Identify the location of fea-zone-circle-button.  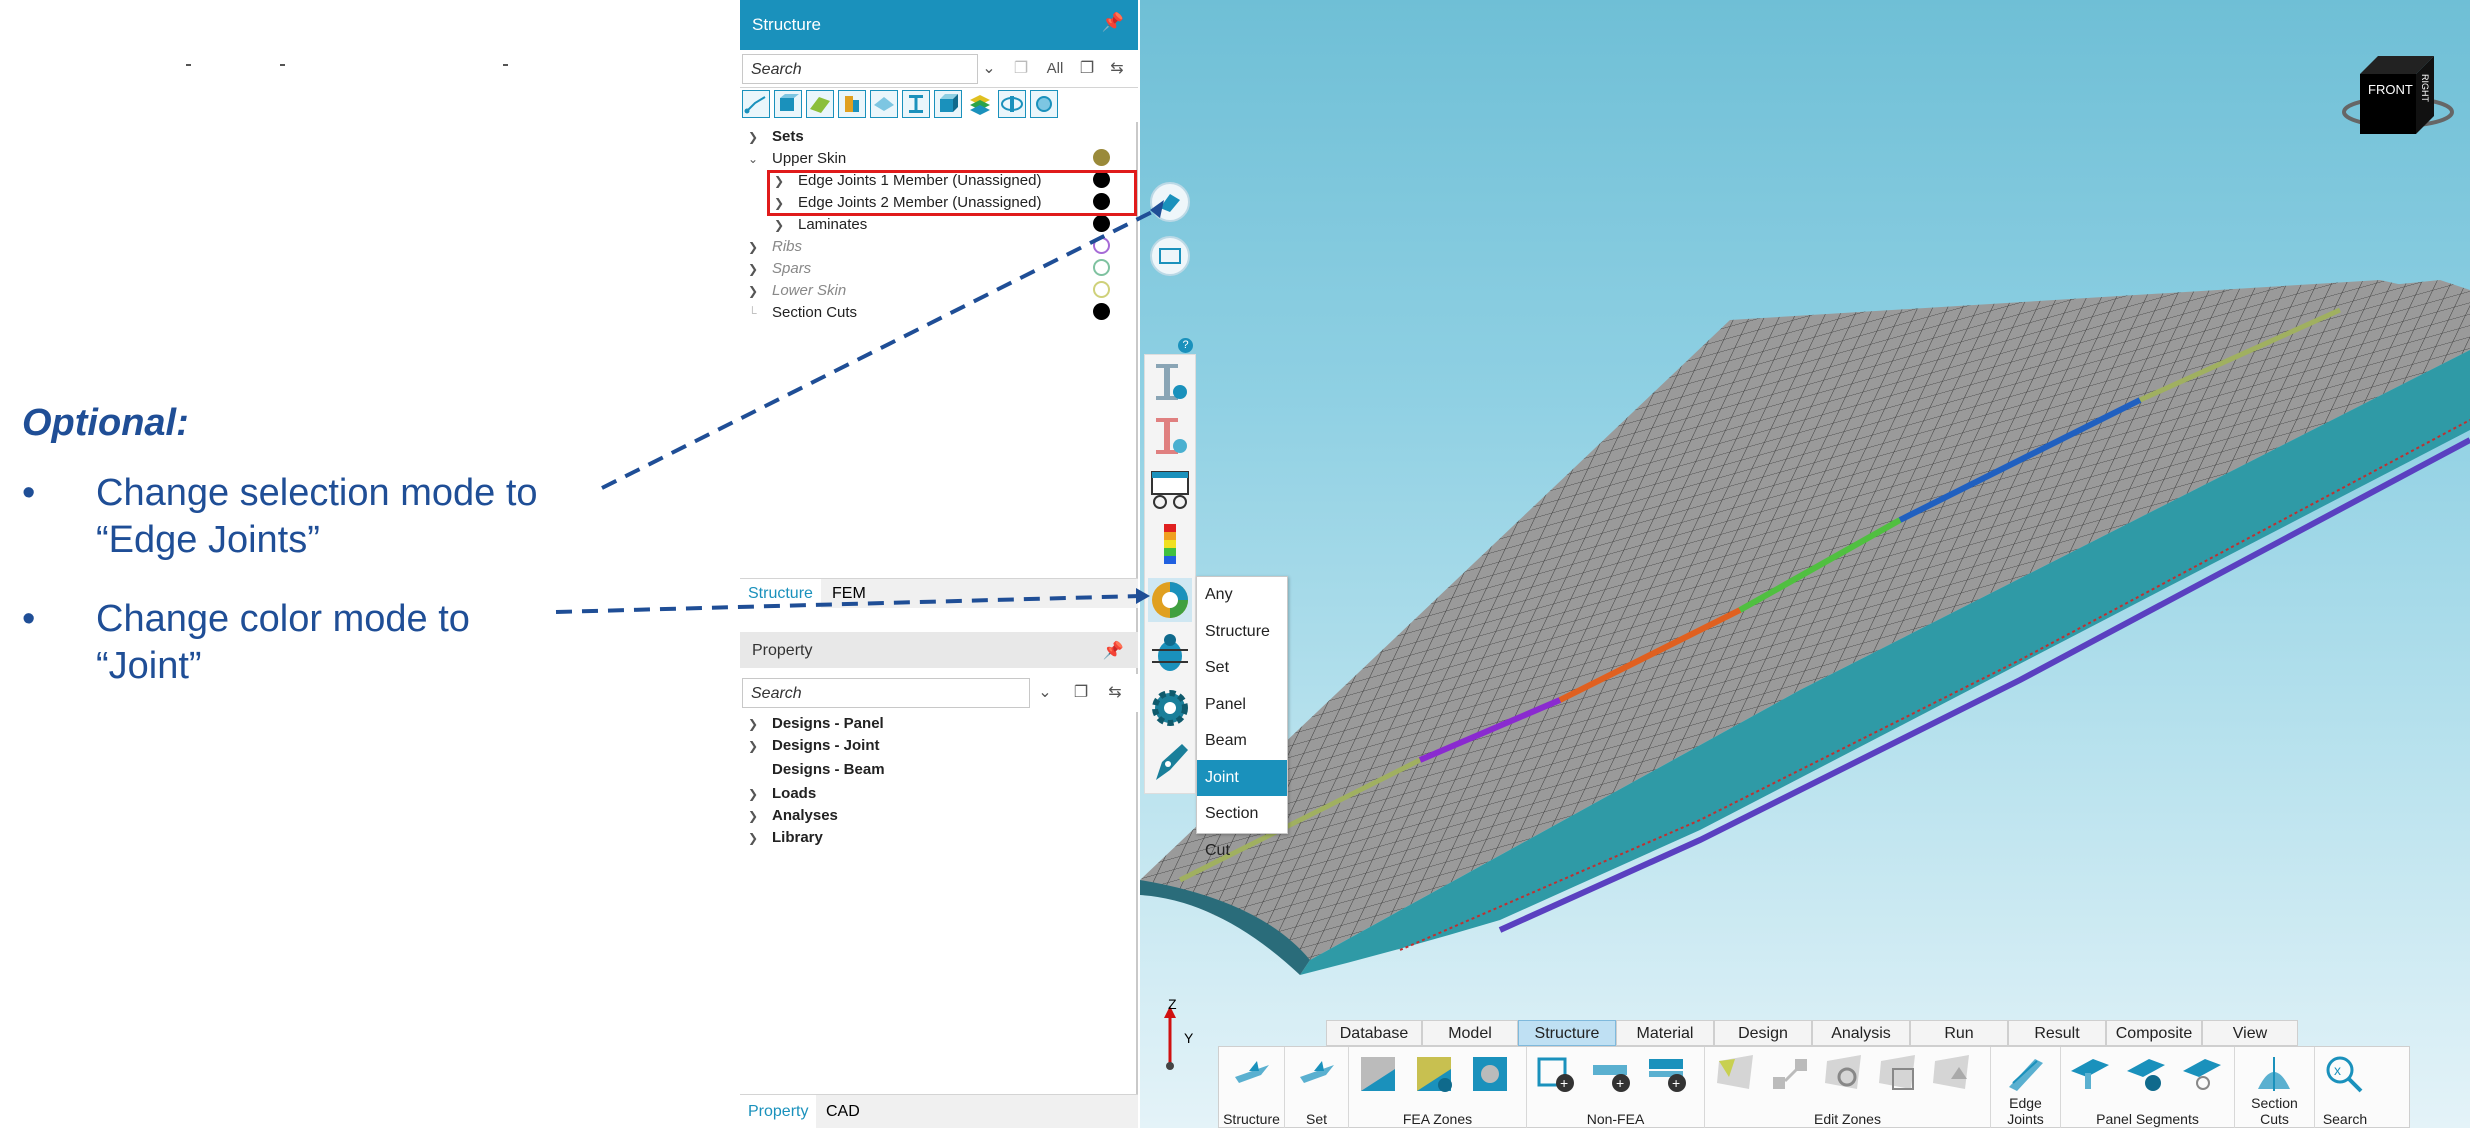
(1490, 1074).